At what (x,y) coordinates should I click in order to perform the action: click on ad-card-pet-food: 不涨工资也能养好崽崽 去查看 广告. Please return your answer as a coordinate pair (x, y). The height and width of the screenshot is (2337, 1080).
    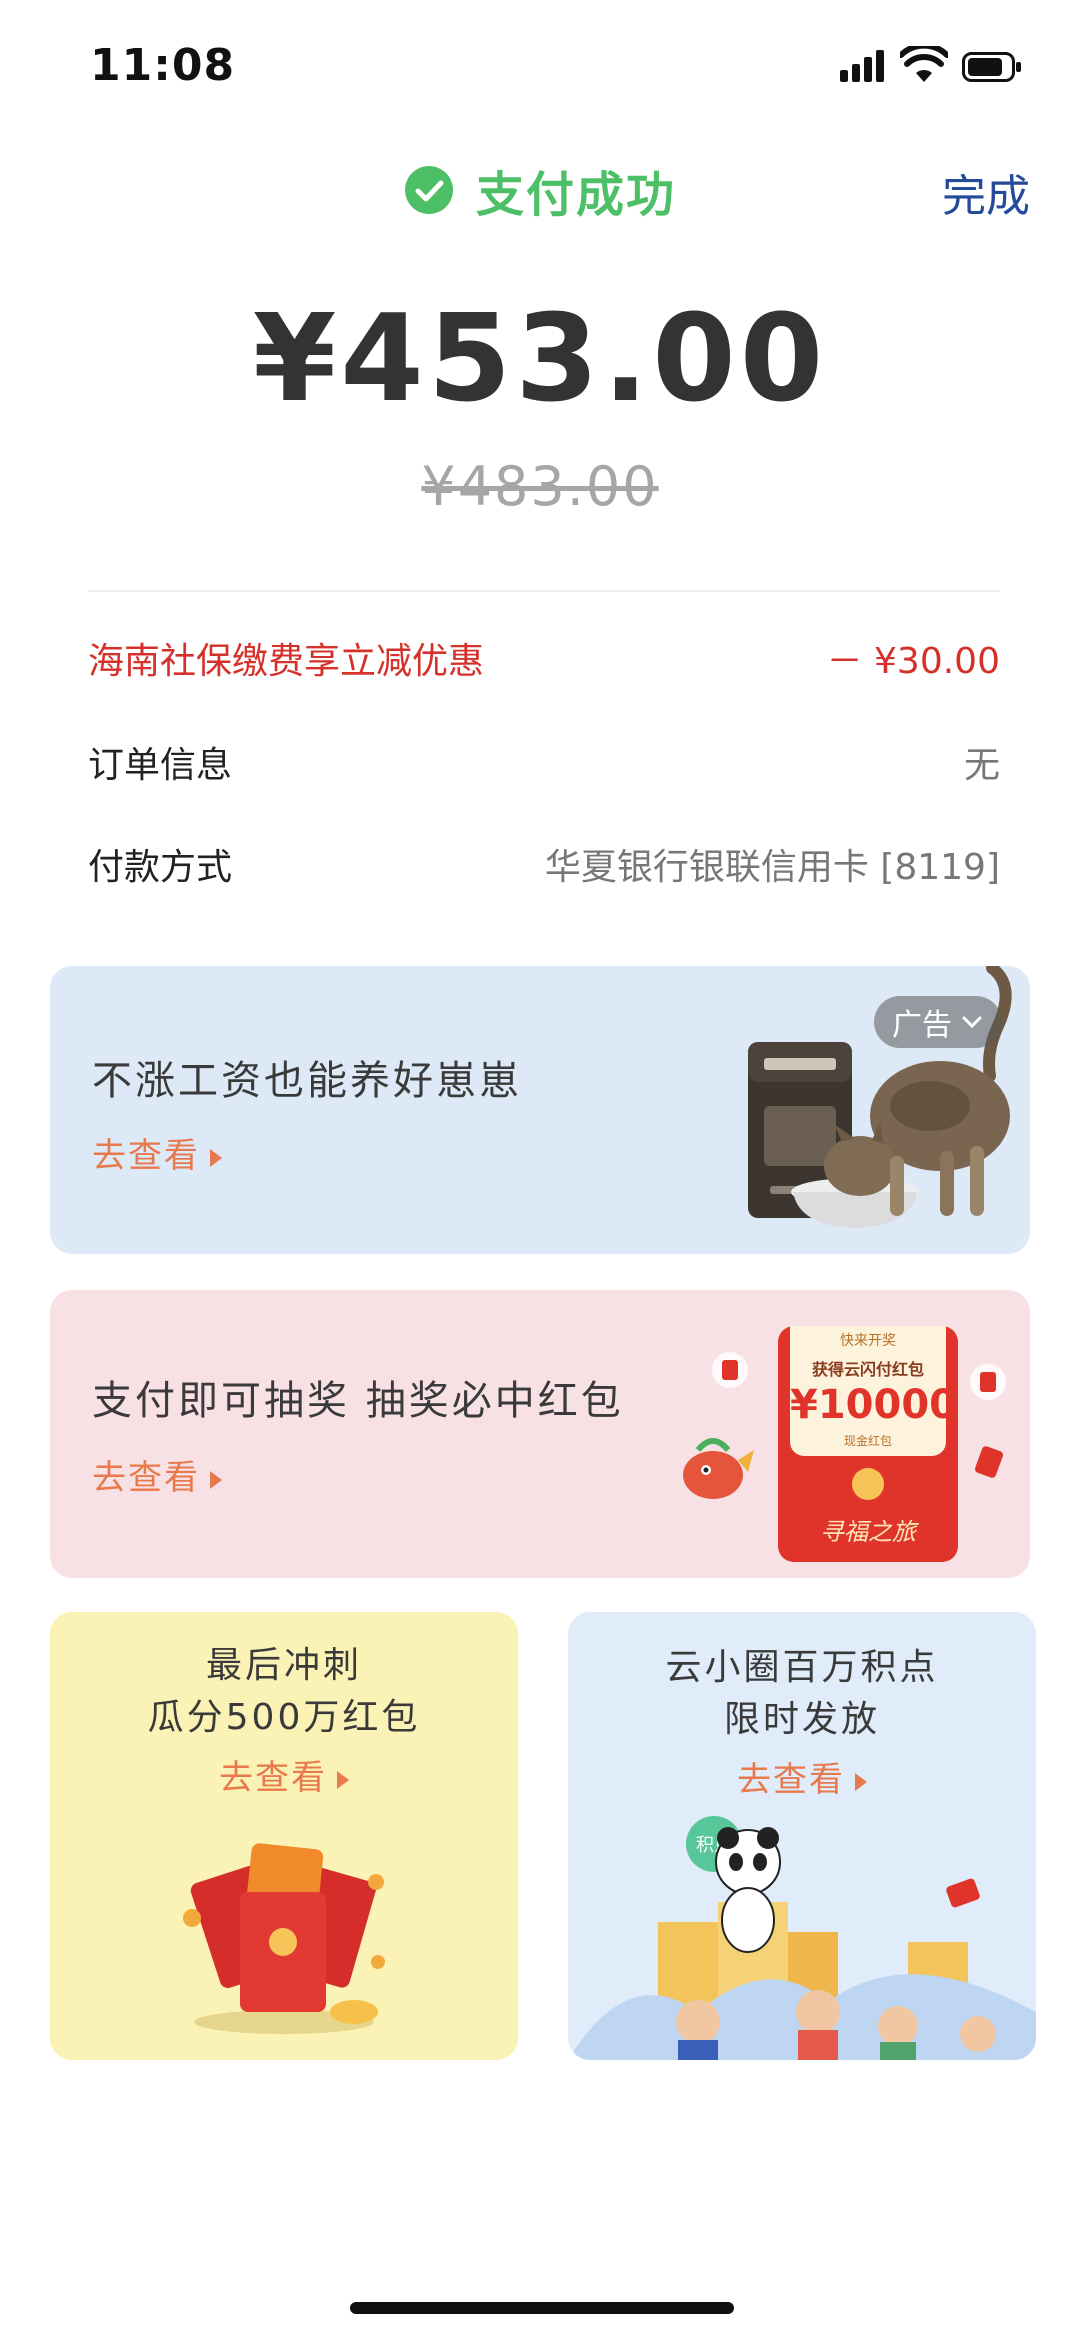
    Looking at the image, I should click on (540, 1110).